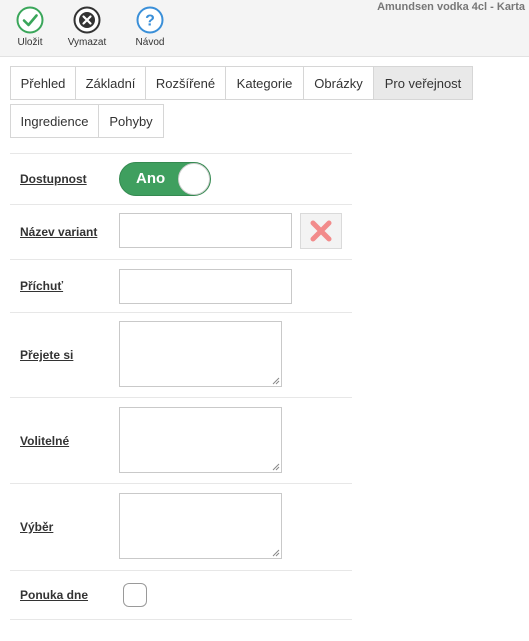  I want to click on tab-label: Pro veřejnost, so click(423, 83).